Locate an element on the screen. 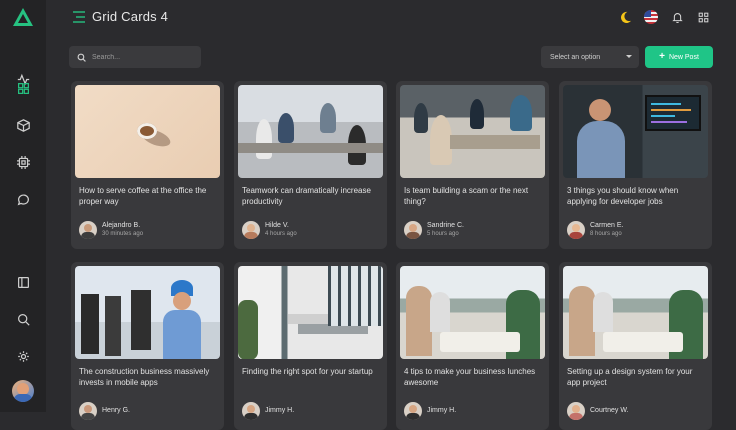  page-title: Grid Cards 4 is located at coordinates (130, 16).